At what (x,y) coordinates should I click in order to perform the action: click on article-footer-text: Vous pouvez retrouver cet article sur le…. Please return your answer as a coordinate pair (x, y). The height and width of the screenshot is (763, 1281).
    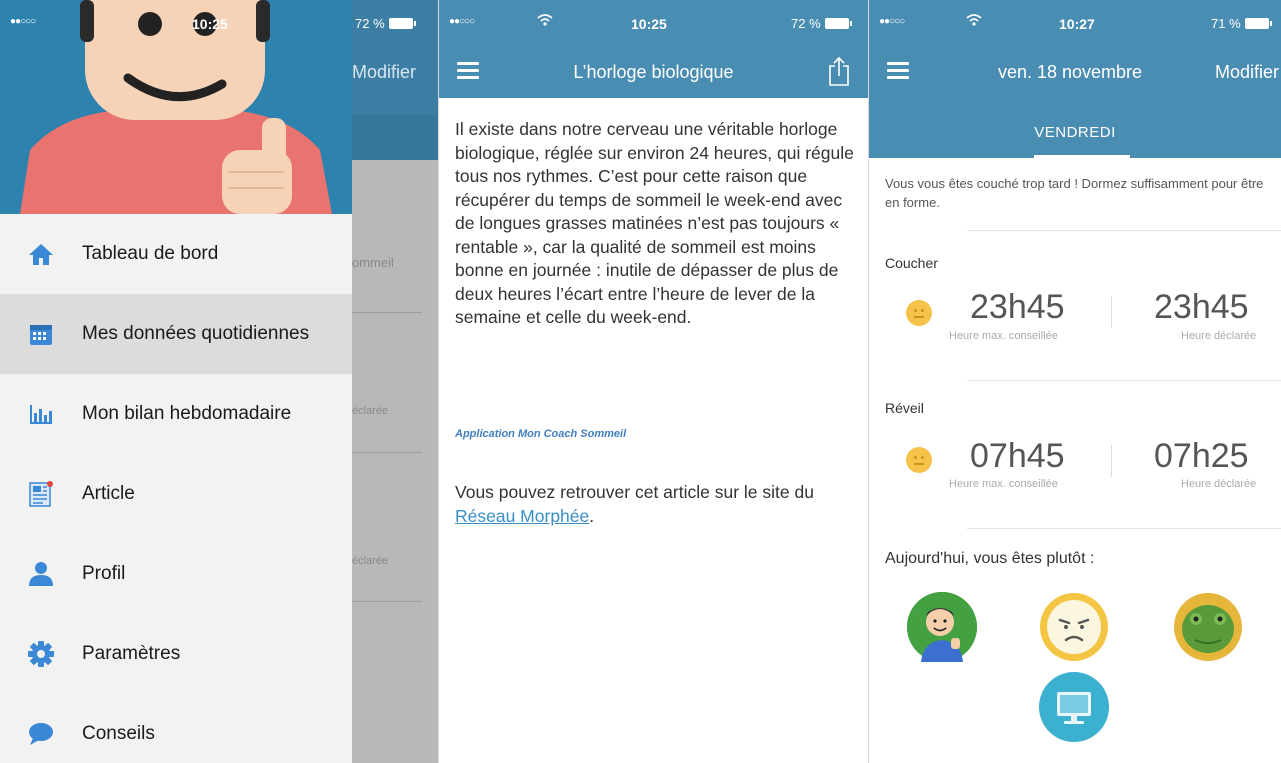
    Looking at the image, I should click on (655, 504).